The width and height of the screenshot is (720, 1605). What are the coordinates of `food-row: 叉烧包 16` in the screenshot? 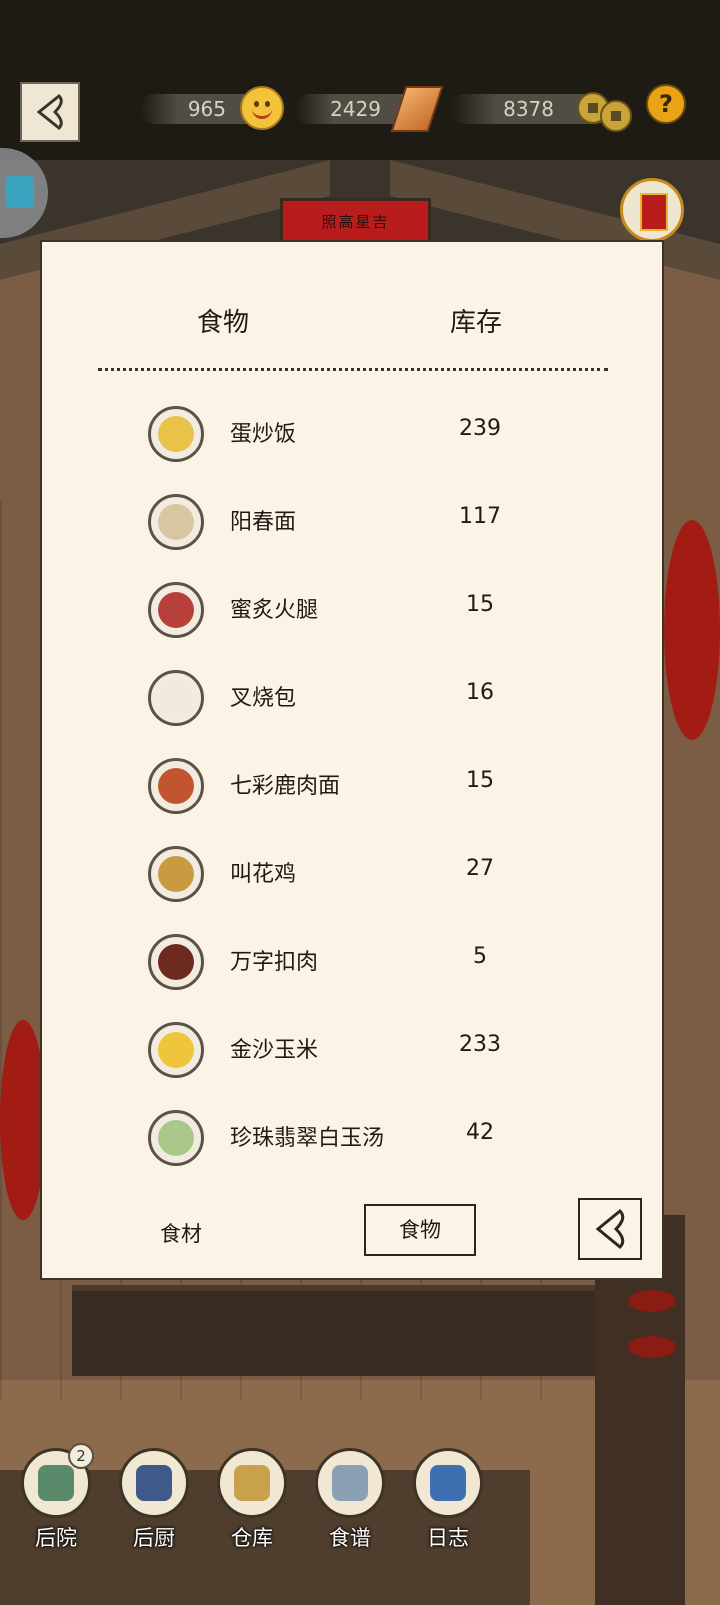 It's located at (352, 702).